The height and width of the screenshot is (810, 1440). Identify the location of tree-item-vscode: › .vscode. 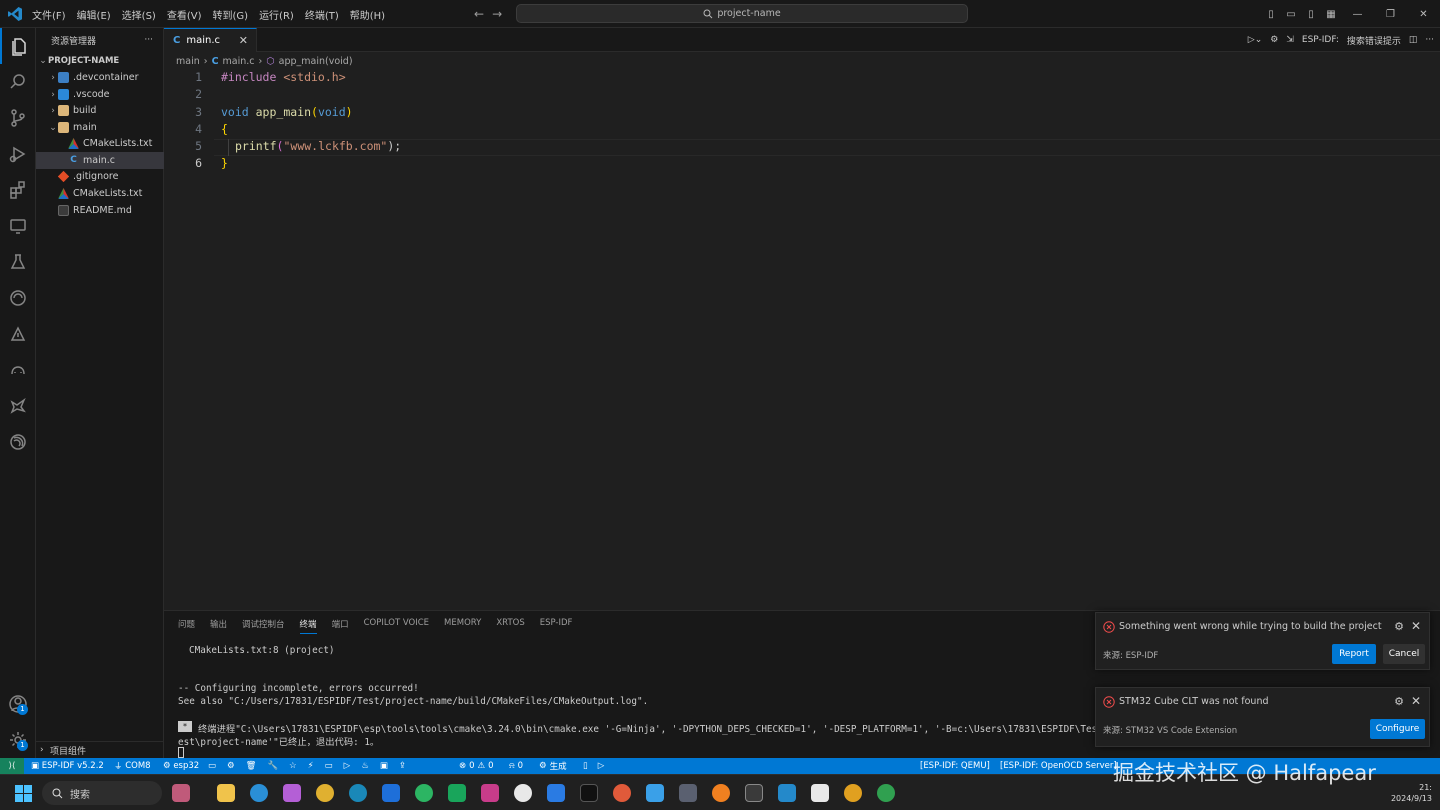
(100, 94).